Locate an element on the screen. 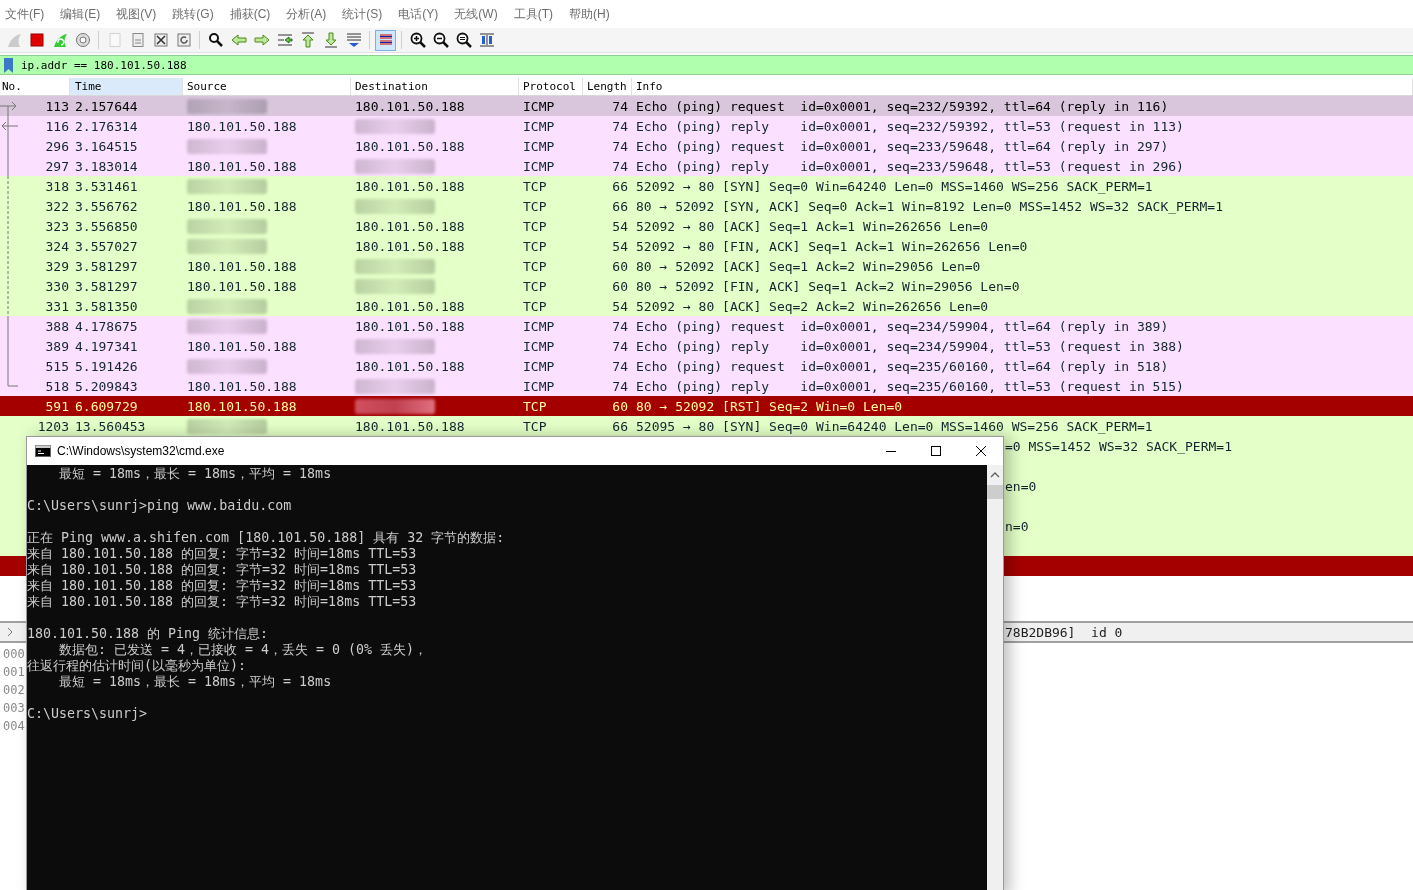 The width and height of the screenshot is (1413, 890). packet-info: 80 → 52092 [SYN, ACK] Seq=0 Ack=1 Win=8192 Len=0 MSS=1452 WS=32 SACK_PERM=1 is located at coordinates (929, 206).